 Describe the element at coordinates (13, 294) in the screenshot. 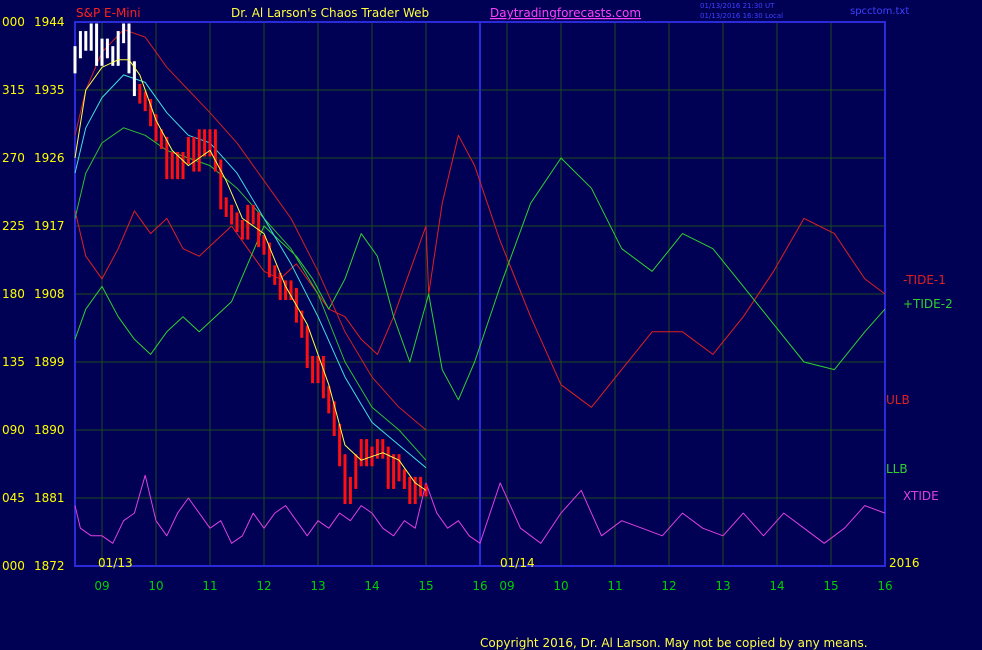

I see `y-label-left: 180` at that location.